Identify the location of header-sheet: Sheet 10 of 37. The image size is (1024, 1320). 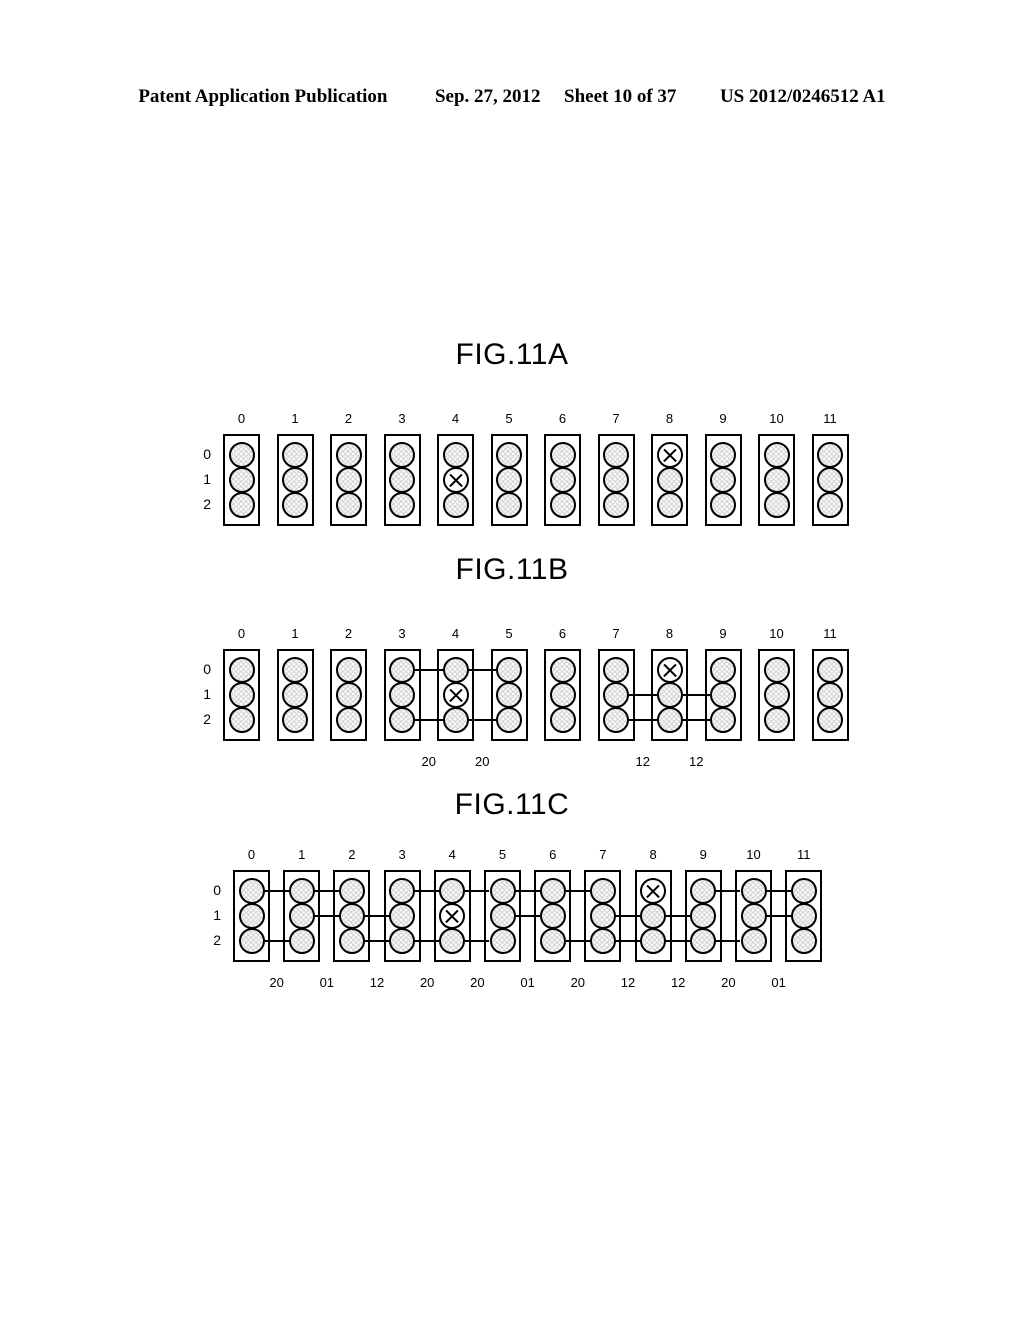
(620, 96).